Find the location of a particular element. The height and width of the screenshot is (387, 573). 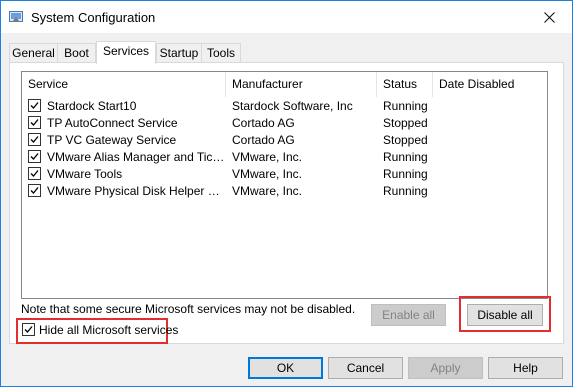

cancel-button: Cancel is located at coordinates (365, 368).